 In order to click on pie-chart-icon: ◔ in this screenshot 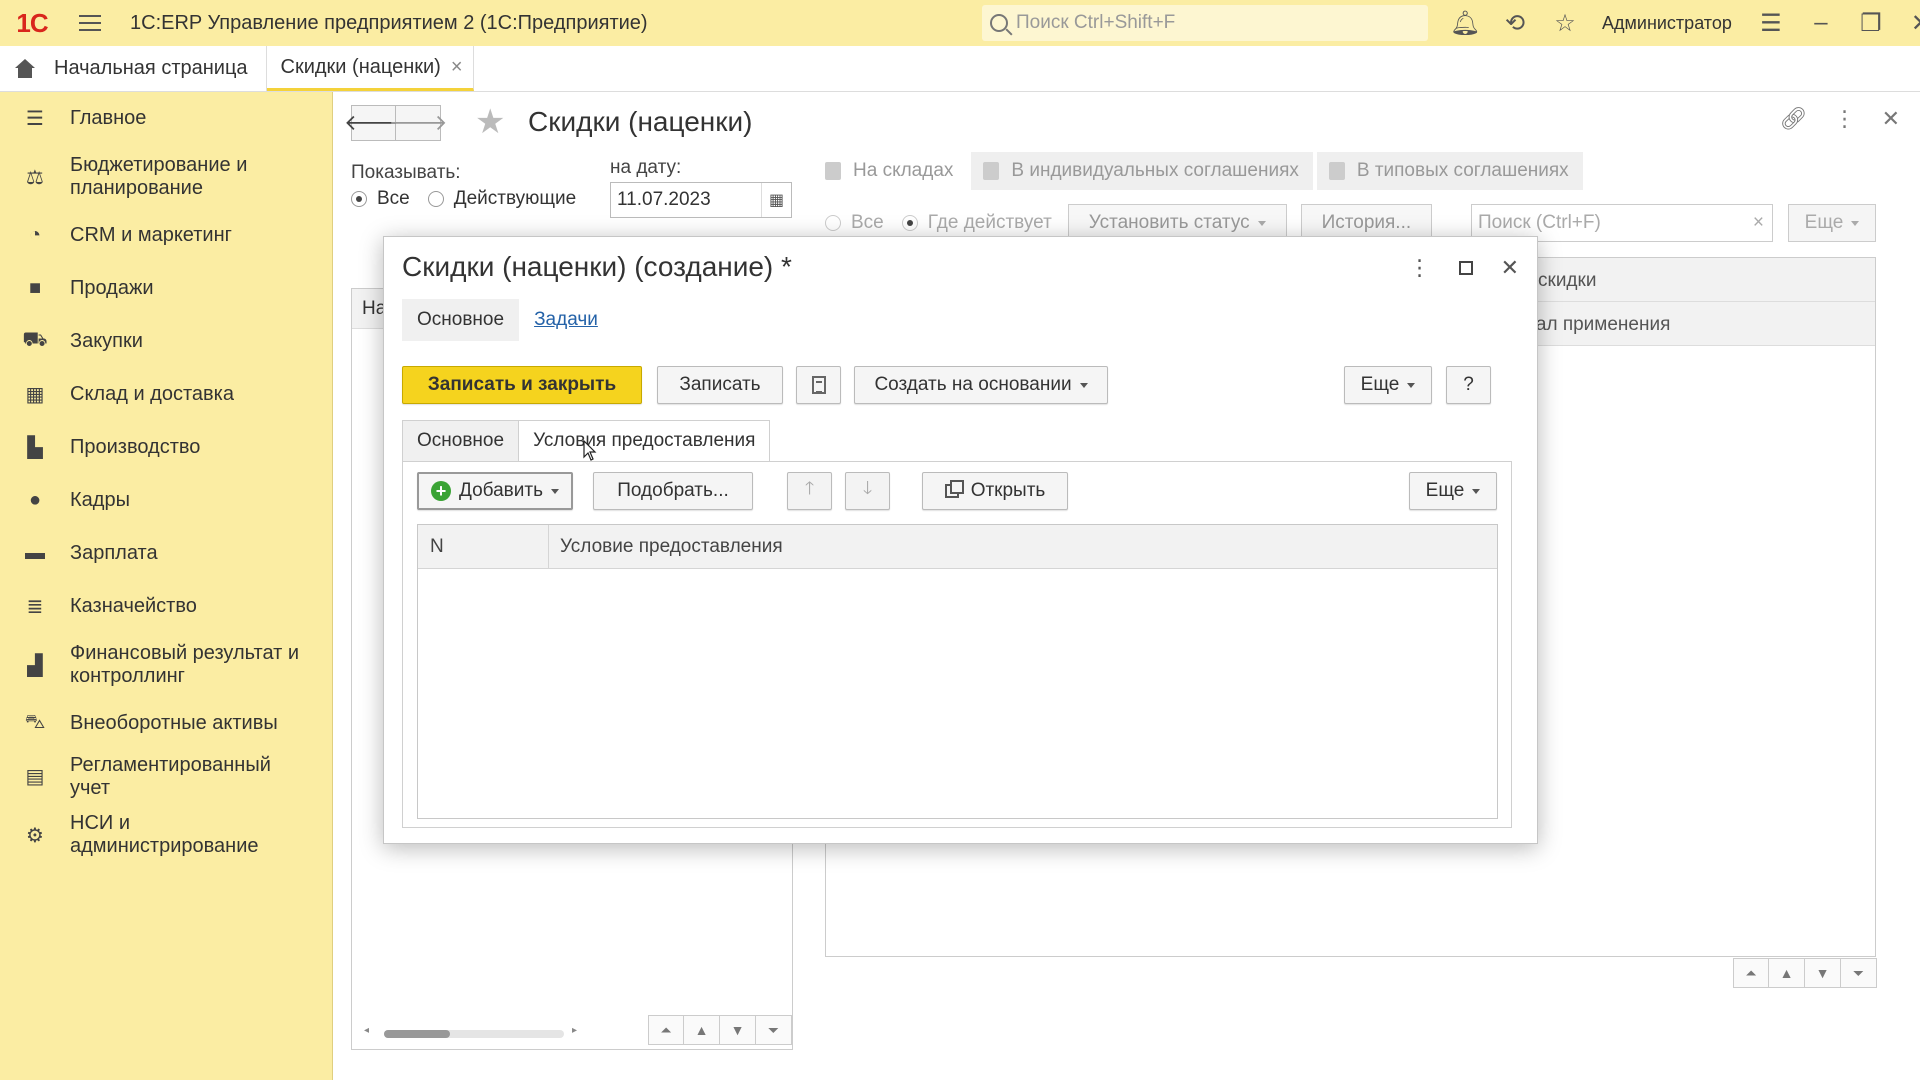, I will do `click(35, 235)`.